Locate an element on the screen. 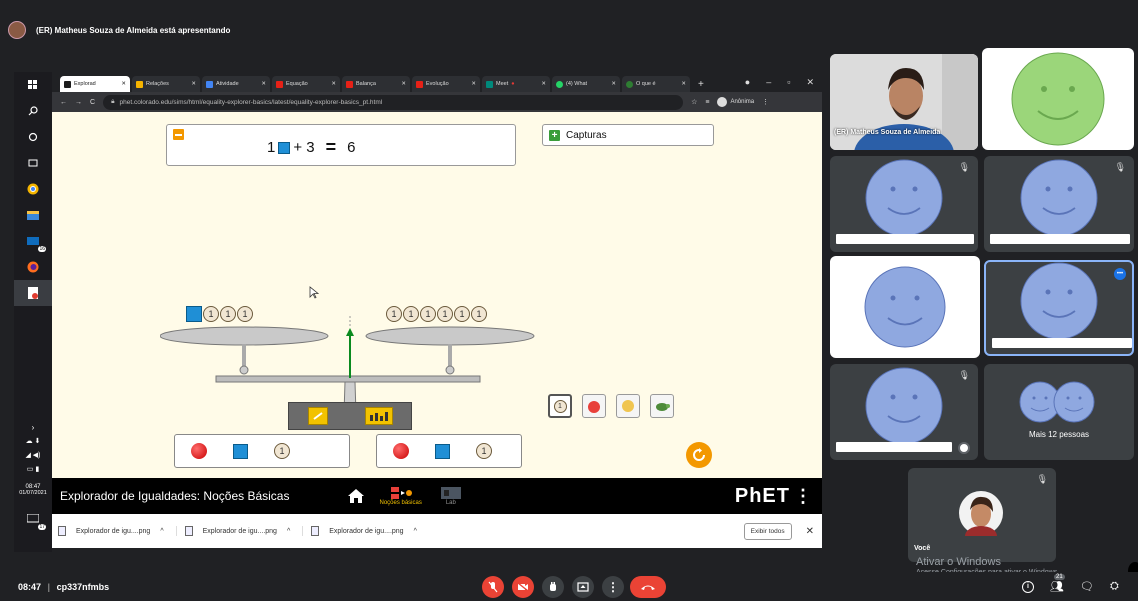  reload-icon: C is located at coordinates (92, 102).